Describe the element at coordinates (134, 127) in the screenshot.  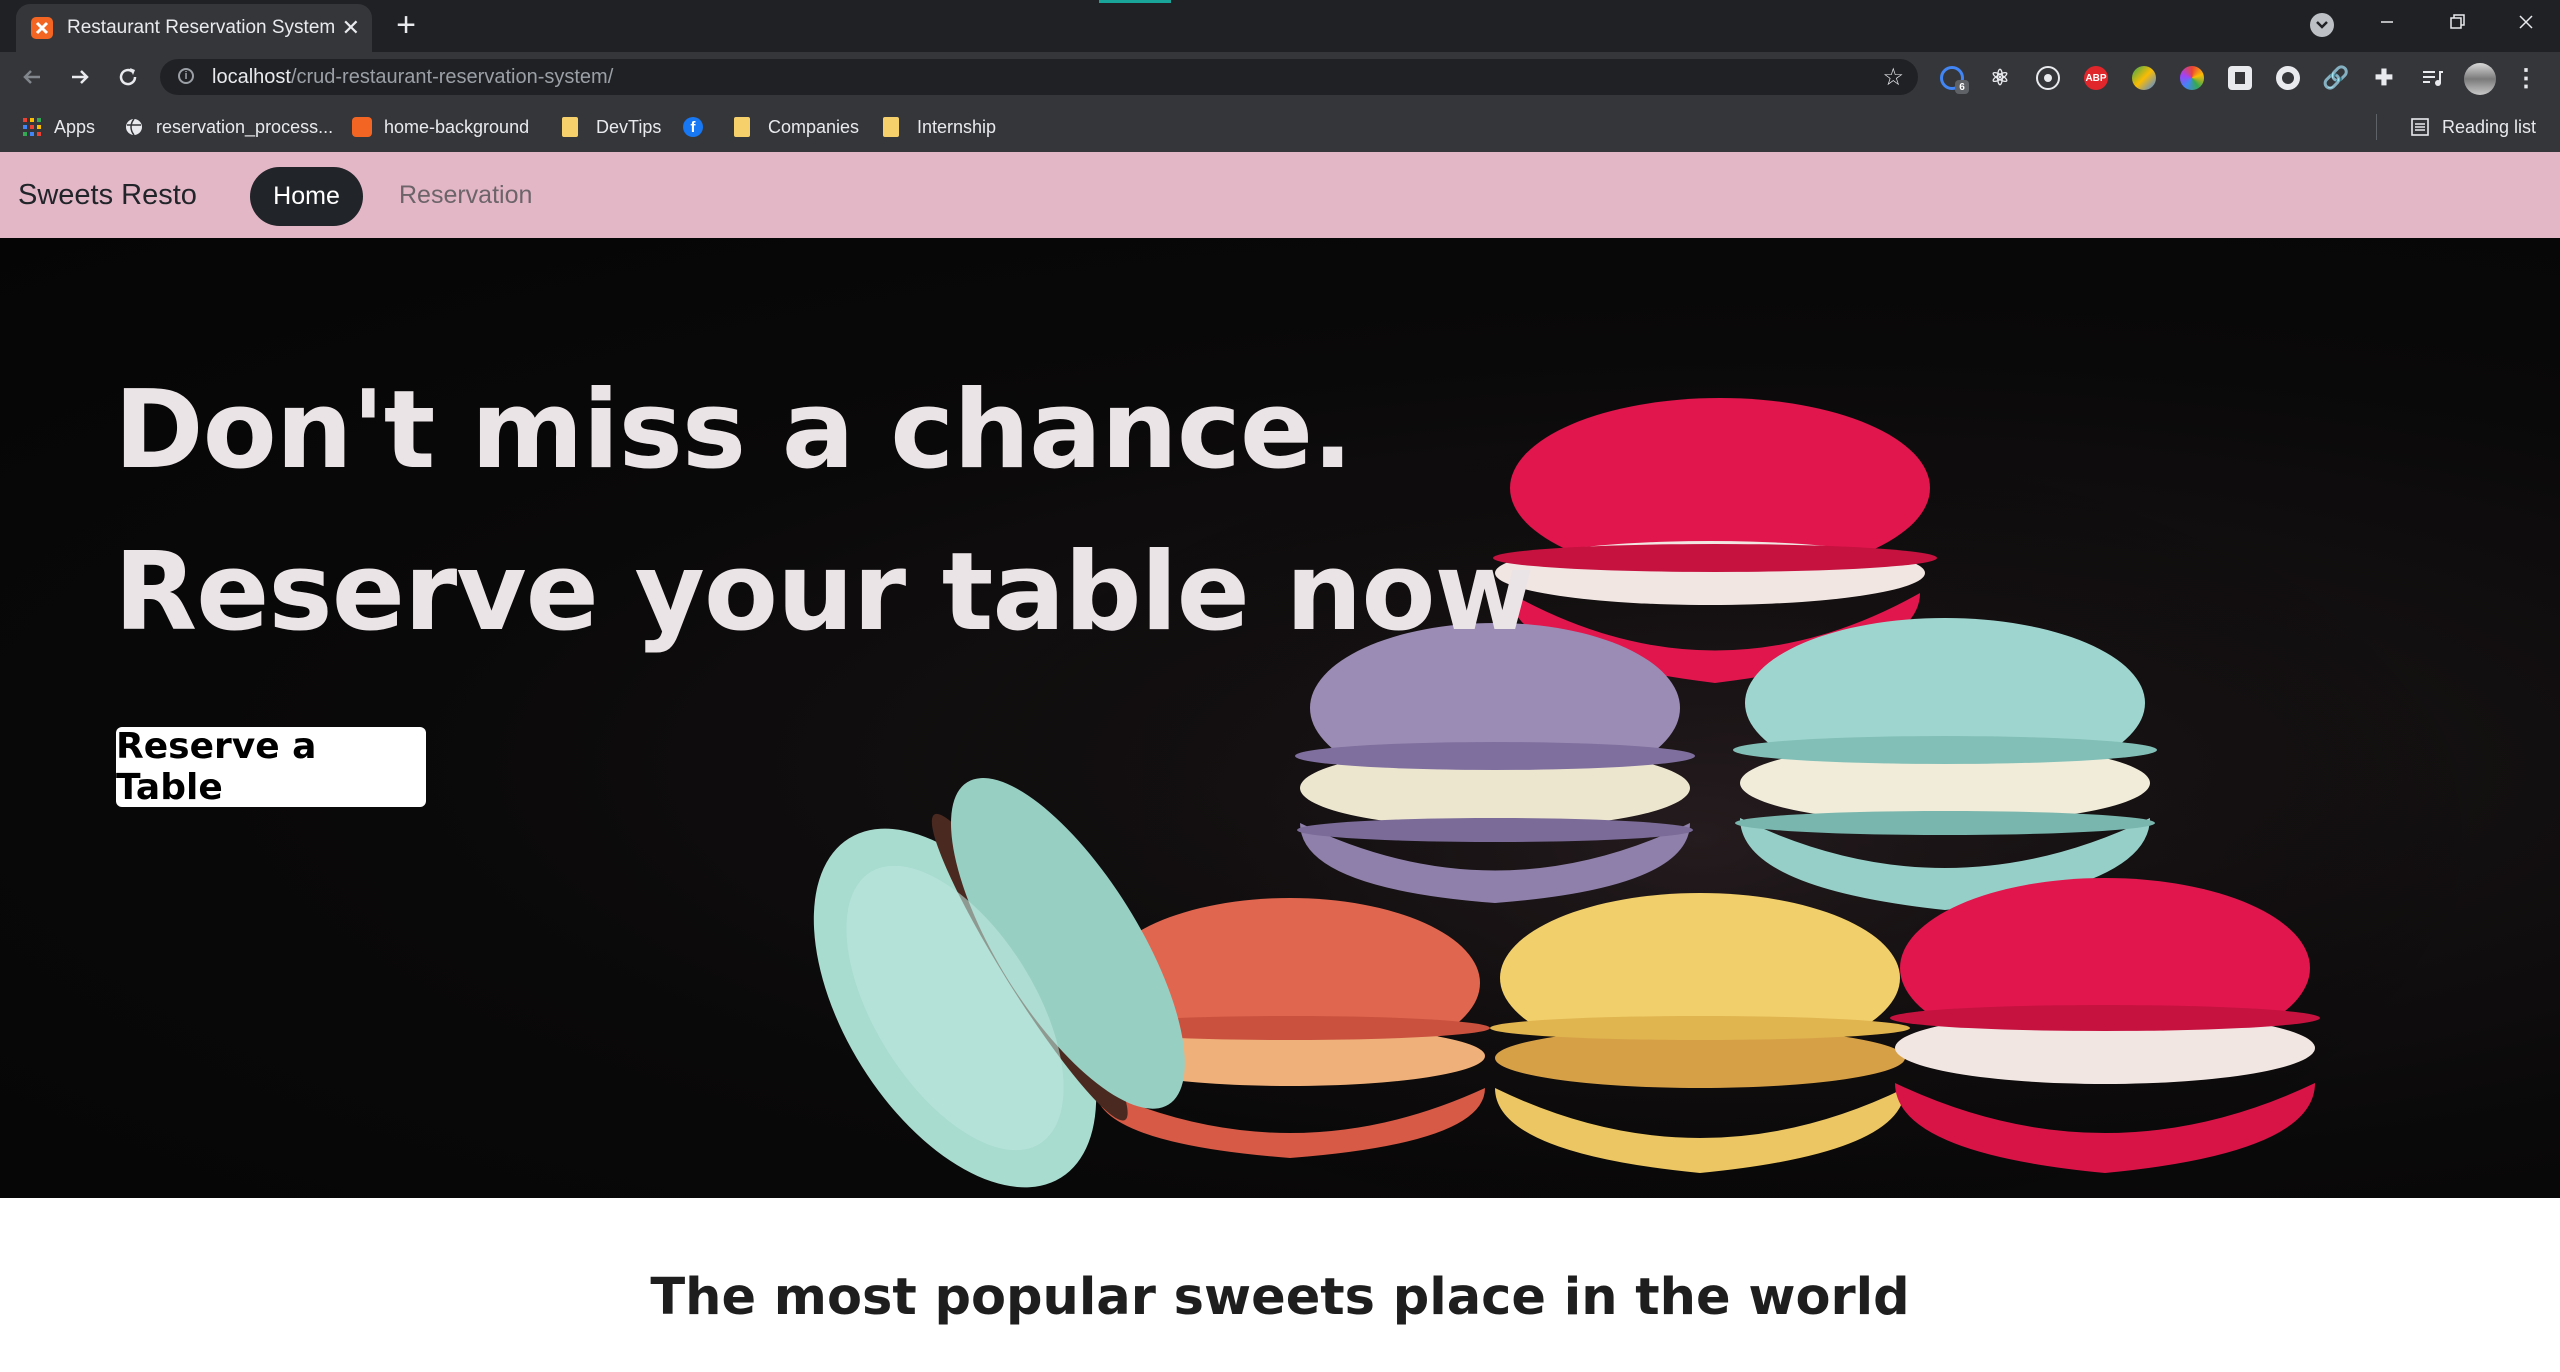
I see `globe-icon` at that location.